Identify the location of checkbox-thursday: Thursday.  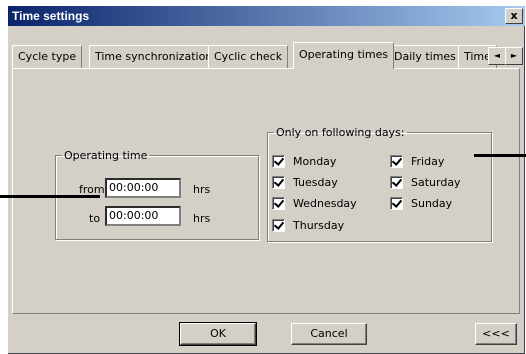
(308, 225).